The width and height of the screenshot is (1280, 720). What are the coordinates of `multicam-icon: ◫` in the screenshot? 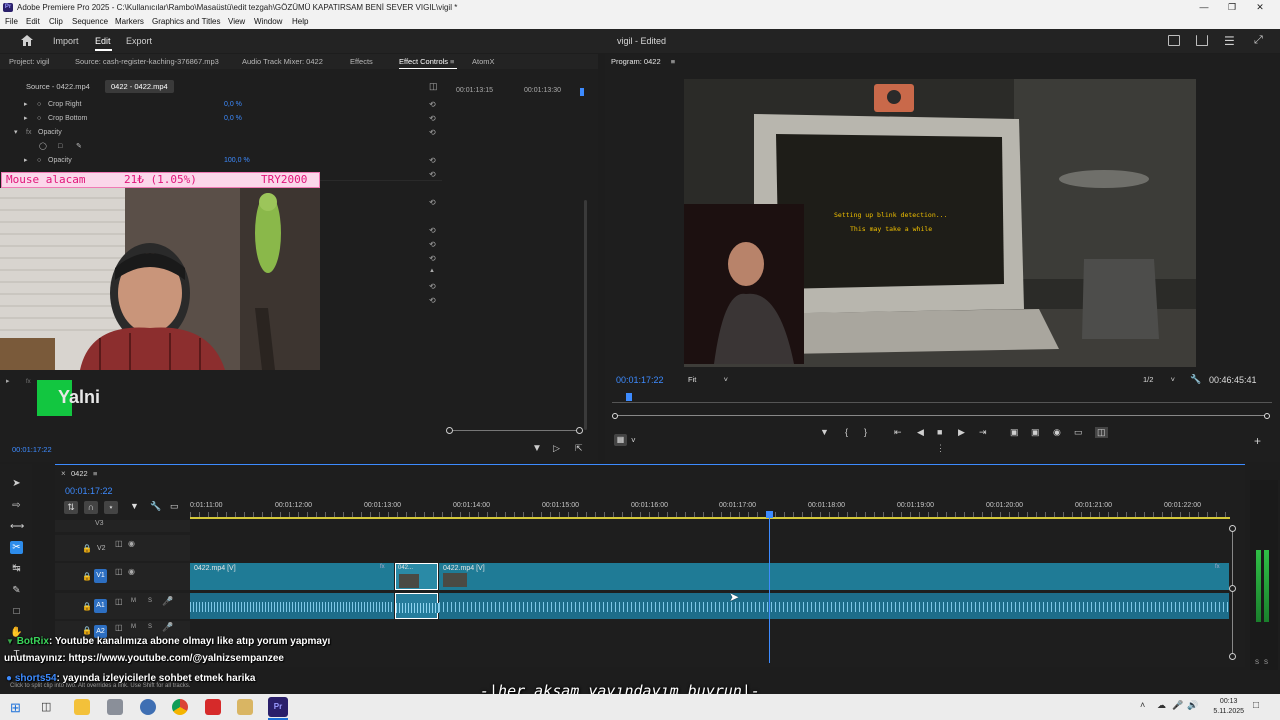 It's located at (1101, 432).